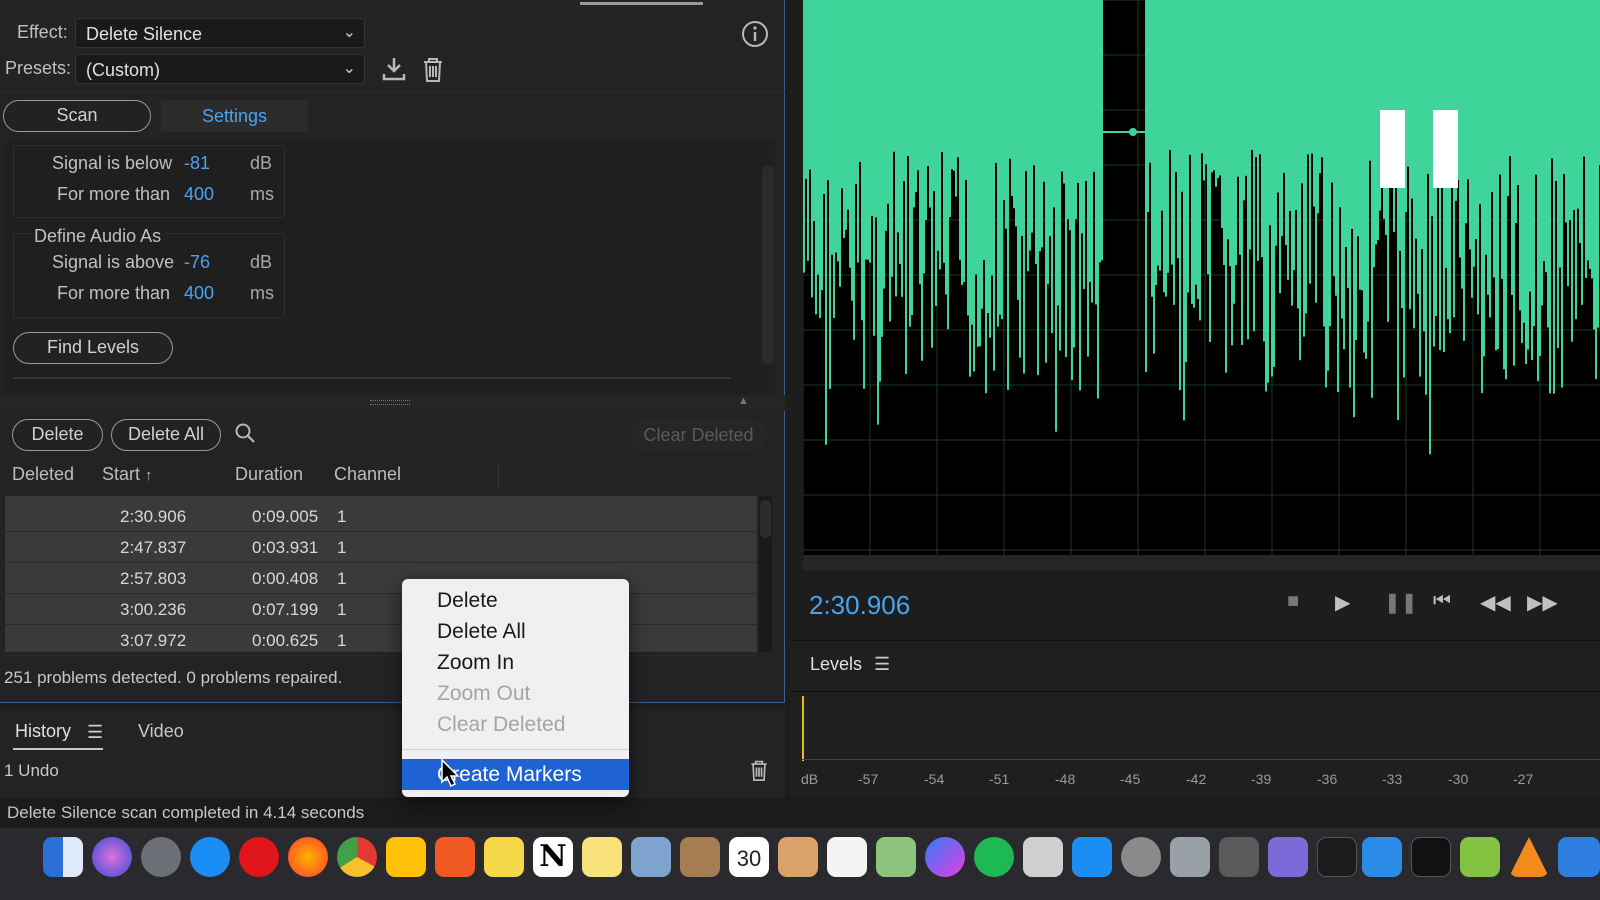  I want to click on maps-icon, so click(896, 857).